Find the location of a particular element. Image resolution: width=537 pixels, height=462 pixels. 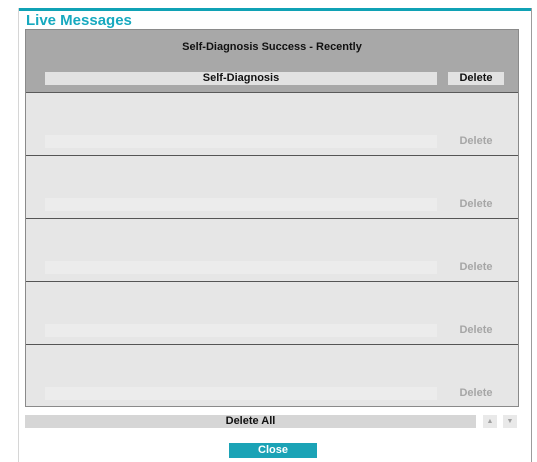

chevron-up-icon: ▲ is located at coordinates (490, 421).